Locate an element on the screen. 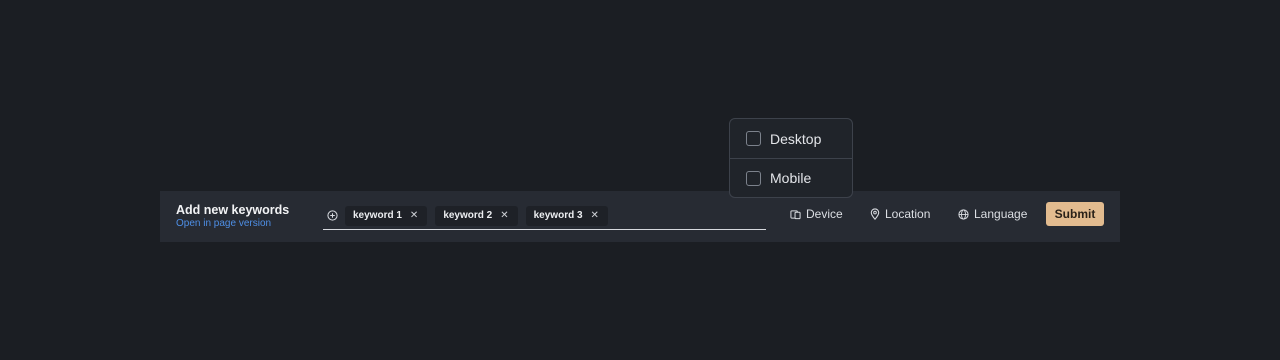 This screenshot has height=360, width=1280. location-filter-button: Location is located at coordinates (900, 214).